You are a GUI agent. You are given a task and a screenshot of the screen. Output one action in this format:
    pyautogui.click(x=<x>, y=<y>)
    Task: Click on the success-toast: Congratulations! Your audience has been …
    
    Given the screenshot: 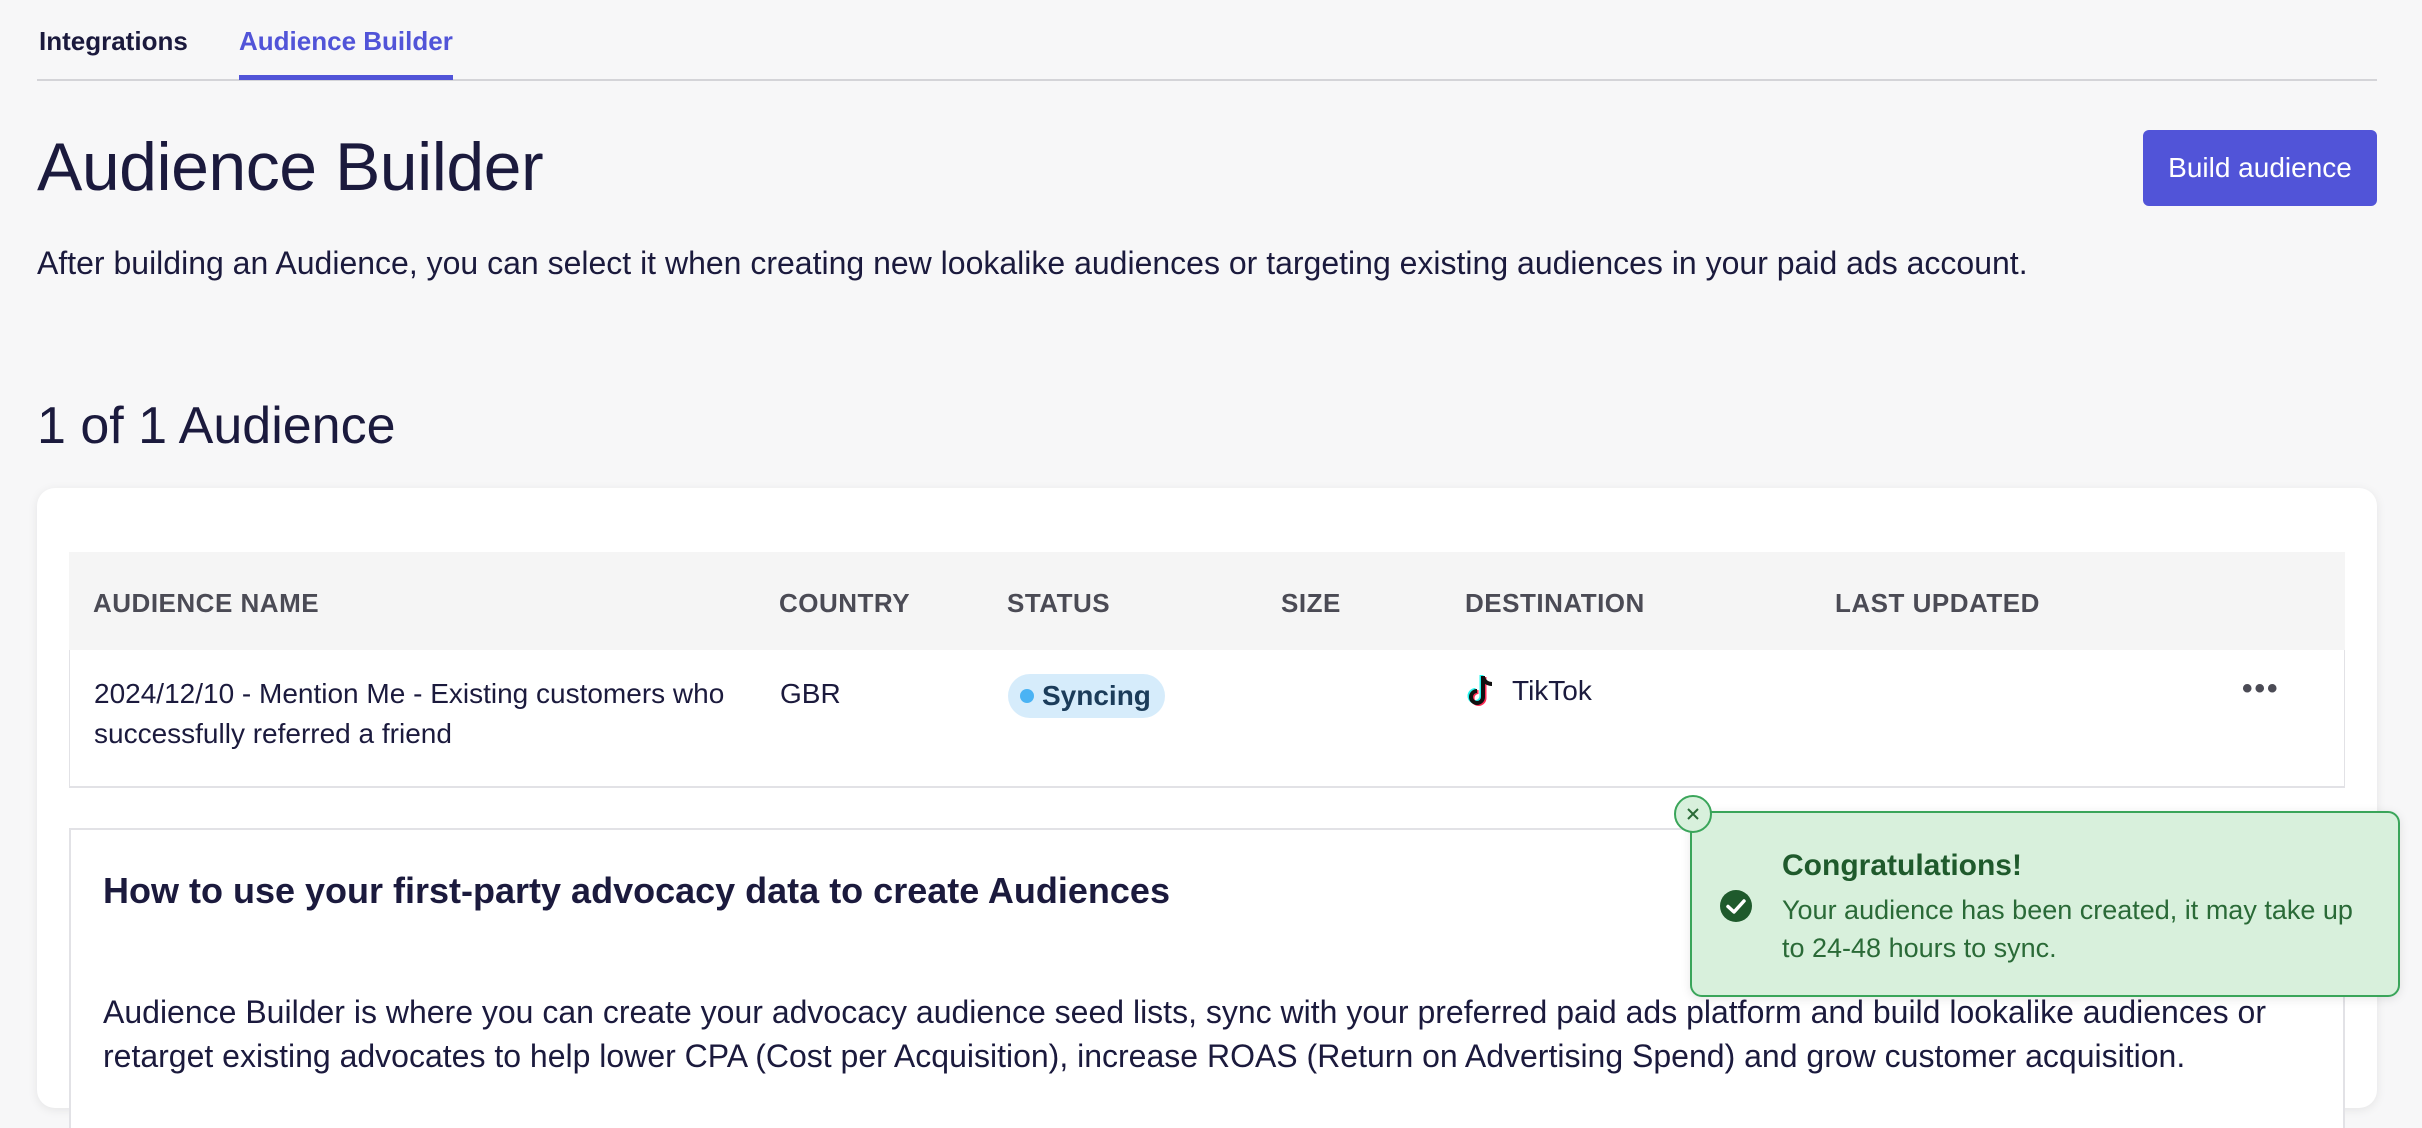 What is the action you would take?
    pyautogui.click(x=2037, y=896)
    